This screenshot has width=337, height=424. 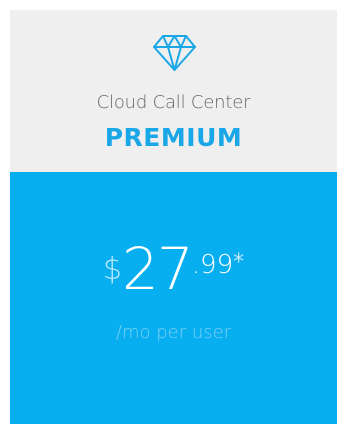 I want to click on plan-name: PREMIUM, so click(x=173, y=137).